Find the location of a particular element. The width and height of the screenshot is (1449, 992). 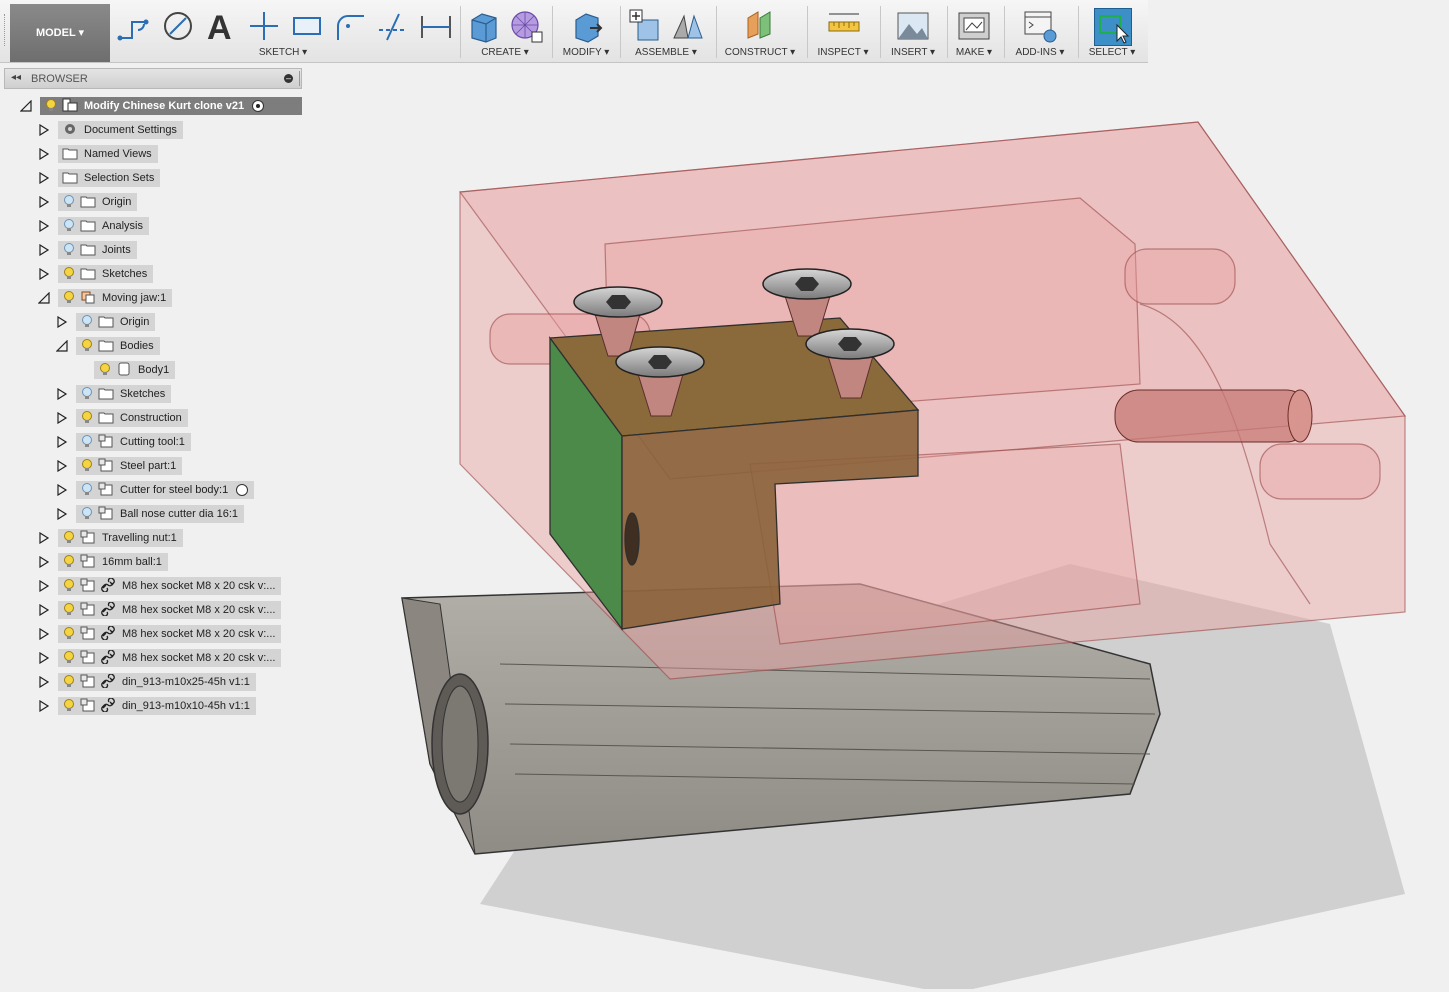

tree-item: Ball nose cutter dia 16:1 is located at coordinates (160, 514).